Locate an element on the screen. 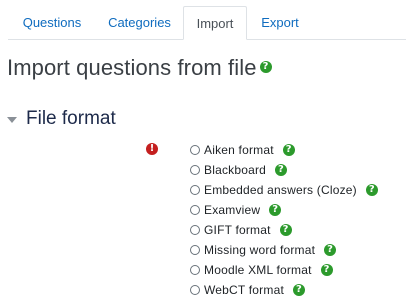 The height and width of the screenshot is (308, 406). format-label: Moodle XML format is located at coordinates (258, 270).